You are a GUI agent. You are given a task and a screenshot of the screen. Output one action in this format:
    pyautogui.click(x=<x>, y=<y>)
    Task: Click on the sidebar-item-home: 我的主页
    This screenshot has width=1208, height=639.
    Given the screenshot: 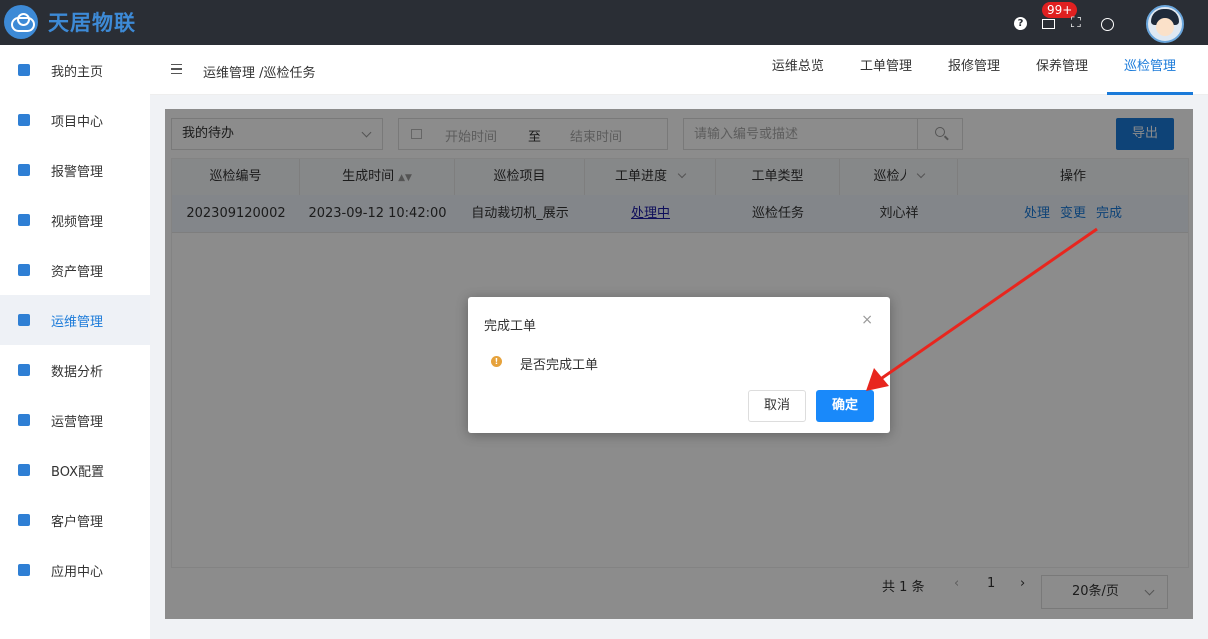 What is the action you would take?
    pyautogui.click(x=75, y=70)
    